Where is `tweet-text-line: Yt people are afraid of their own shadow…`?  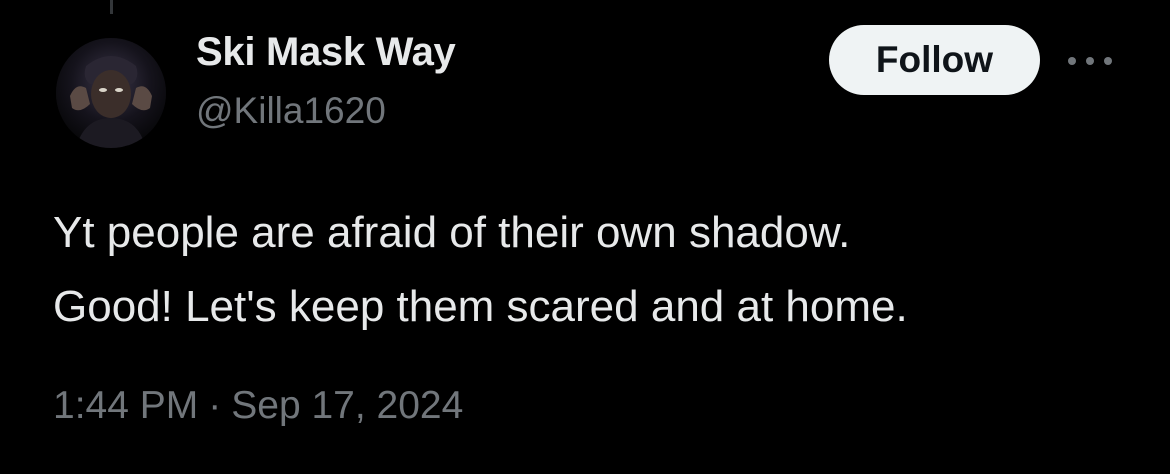
tweet-text-line: Yt people are afraid of their own shadow… is located at coordinates (452, 232).